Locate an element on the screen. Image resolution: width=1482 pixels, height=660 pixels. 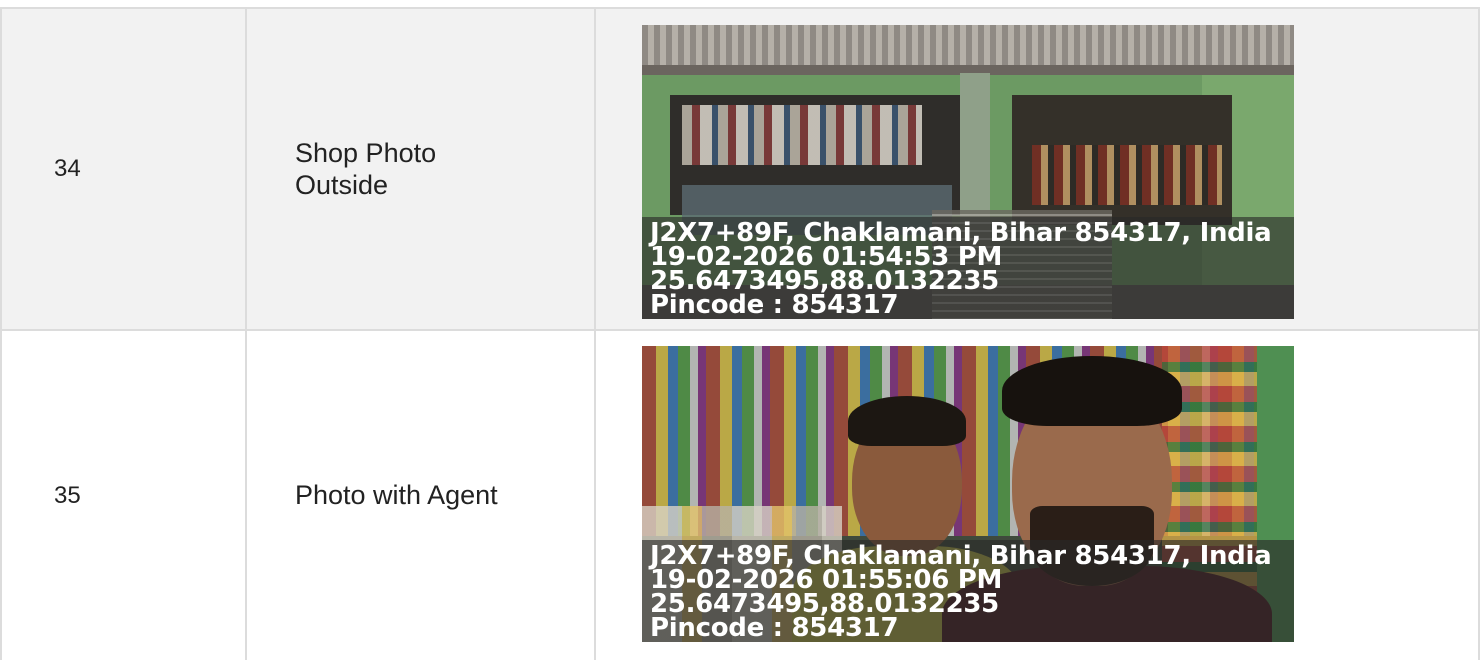
row-label-cell: Photo with Agent is located at coordinates (420, 494).